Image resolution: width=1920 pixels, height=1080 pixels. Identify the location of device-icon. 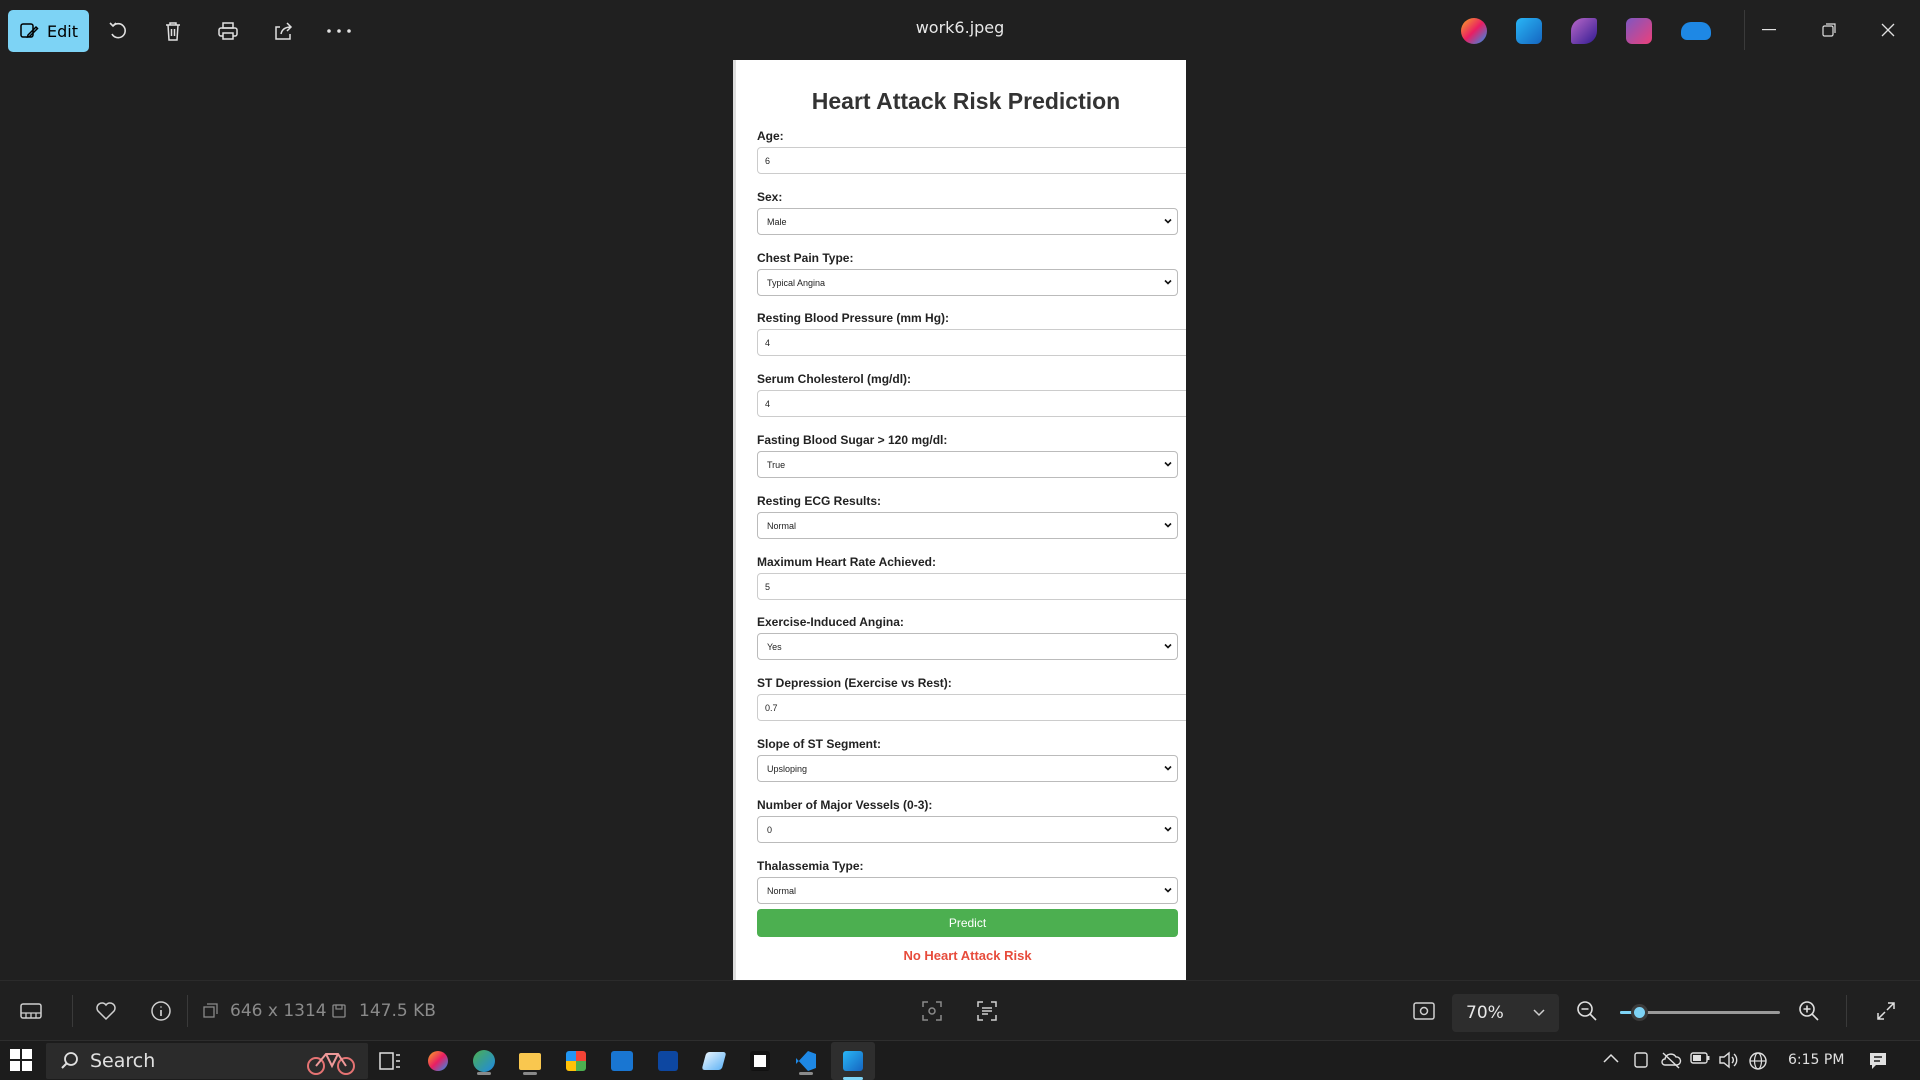
(1641, 1060).